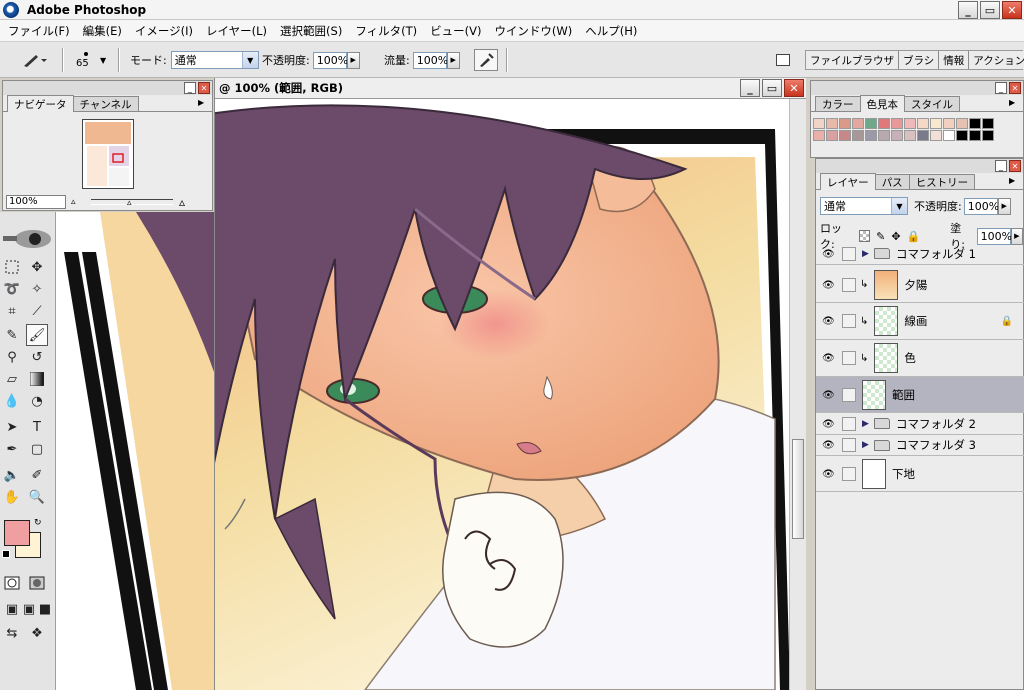  Describe the element at coordinates (40, 103) in the screenshot. I see `tab-navigator: ナビゲータ` at that location.